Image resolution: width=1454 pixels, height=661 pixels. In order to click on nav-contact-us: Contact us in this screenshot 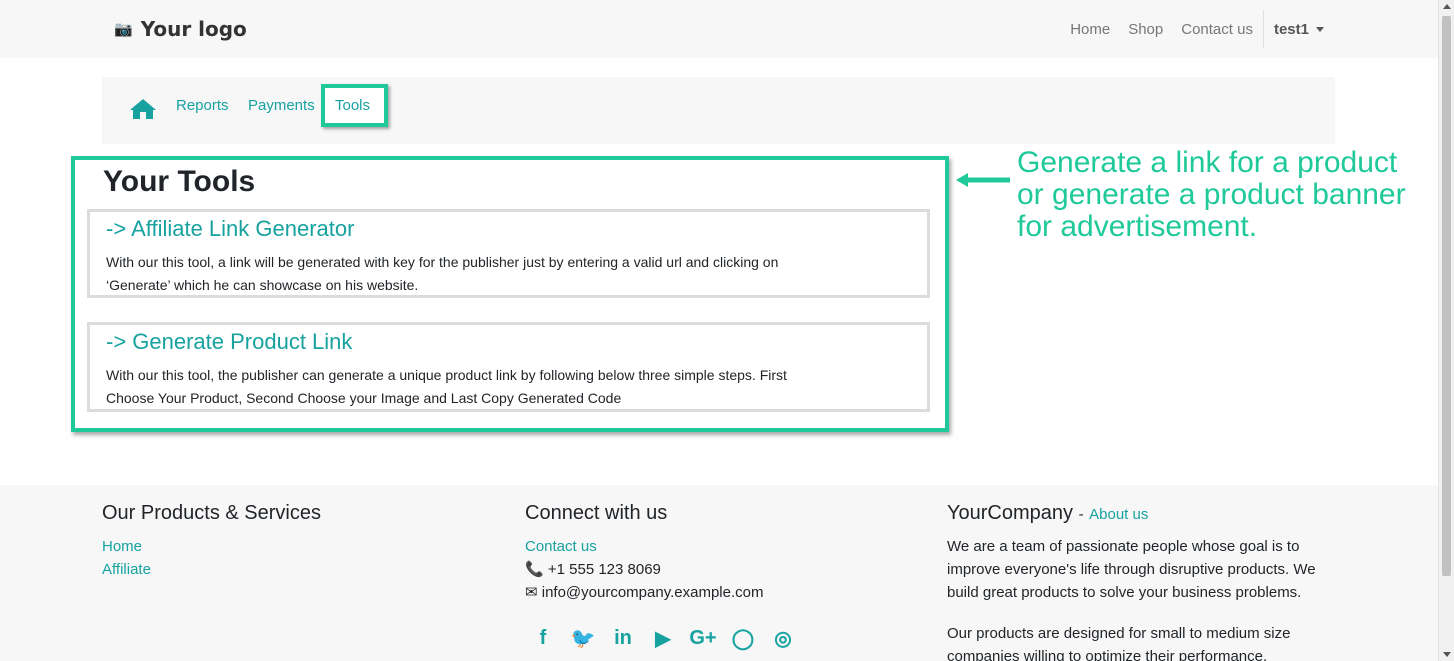, I will do `click(1217, 29)`.